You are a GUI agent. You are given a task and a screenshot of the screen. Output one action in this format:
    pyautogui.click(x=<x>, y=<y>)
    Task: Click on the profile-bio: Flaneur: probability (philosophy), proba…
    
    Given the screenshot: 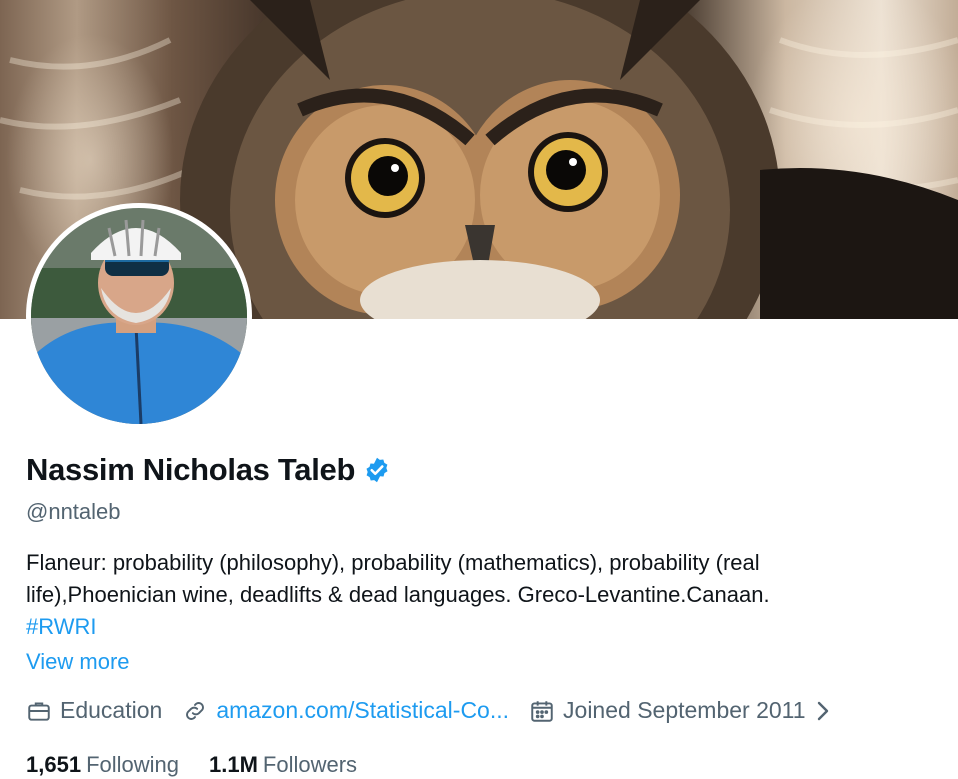 What is the action you would take?
    pyautogui.click(x=486, y=595)
    